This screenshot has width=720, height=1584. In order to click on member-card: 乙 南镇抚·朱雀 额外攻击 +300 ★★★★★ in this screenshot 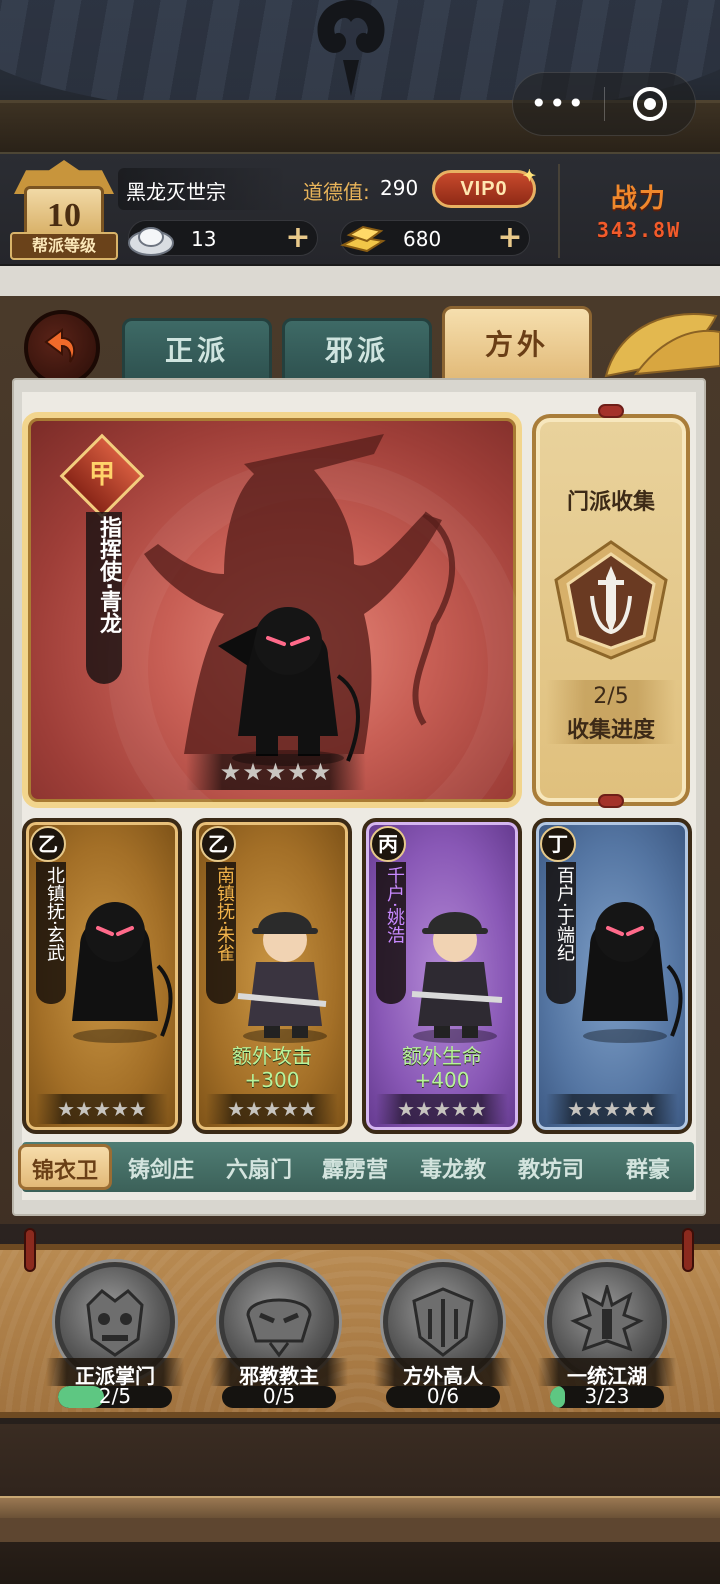, I will do `click(272, 976)`.